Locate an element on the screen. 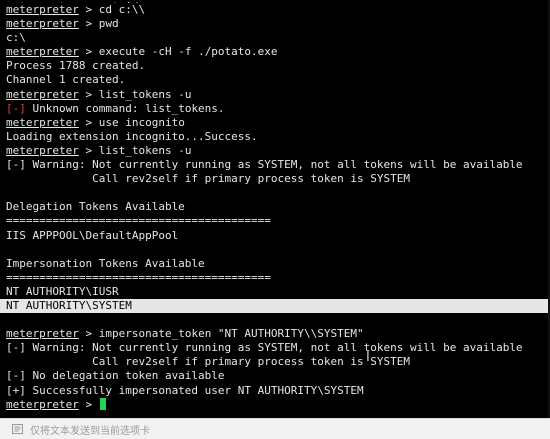 The image size is (550, 439). terminal-cursor is located at coordinates (102, 403).